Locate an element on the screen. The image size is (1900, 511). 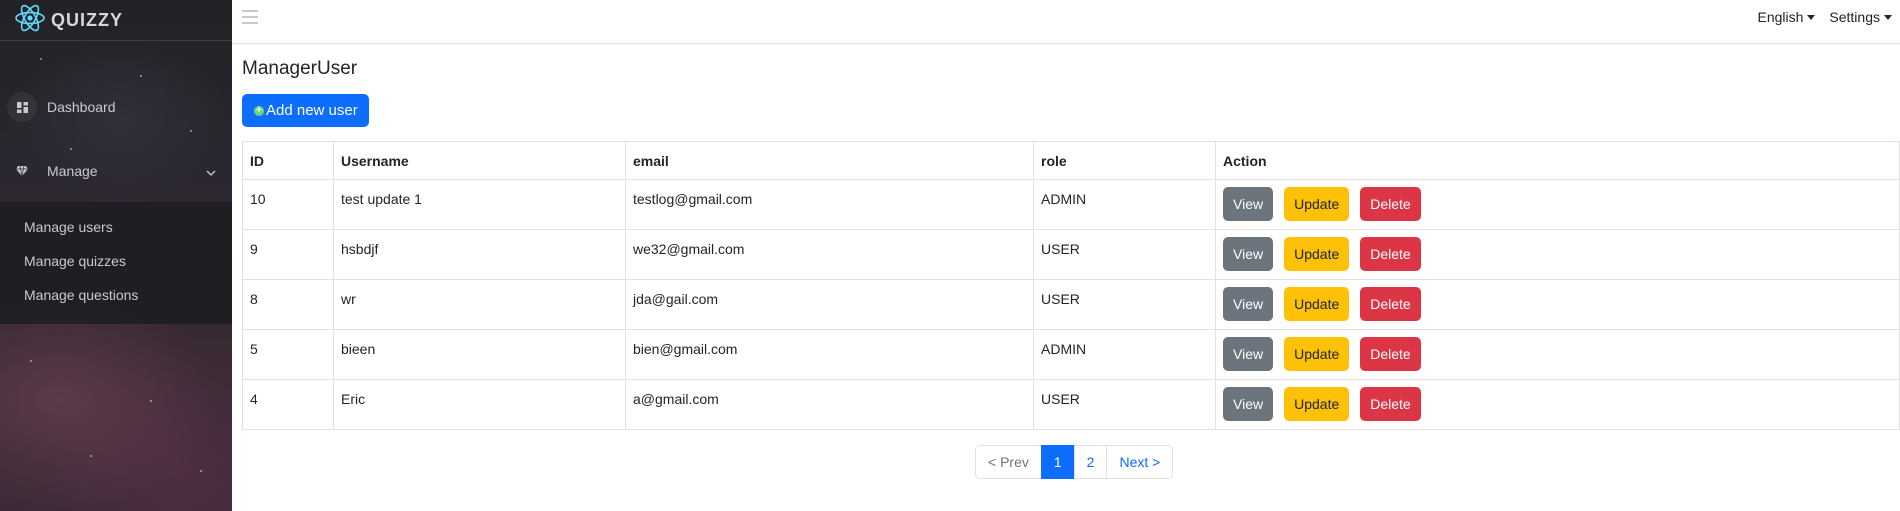
sidebar-item-dashboard: Dashboard is located at coordinates (116, 107).